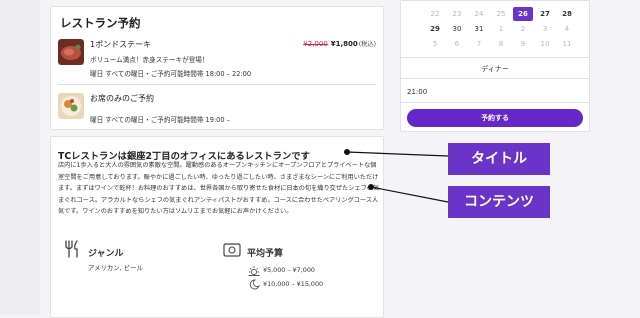 This screenshot has width=640, height=318. What do you see at coordinates (499, 159) in the screenshot?
I see `title-callout: タイトル` at bounding box center [499, 159].